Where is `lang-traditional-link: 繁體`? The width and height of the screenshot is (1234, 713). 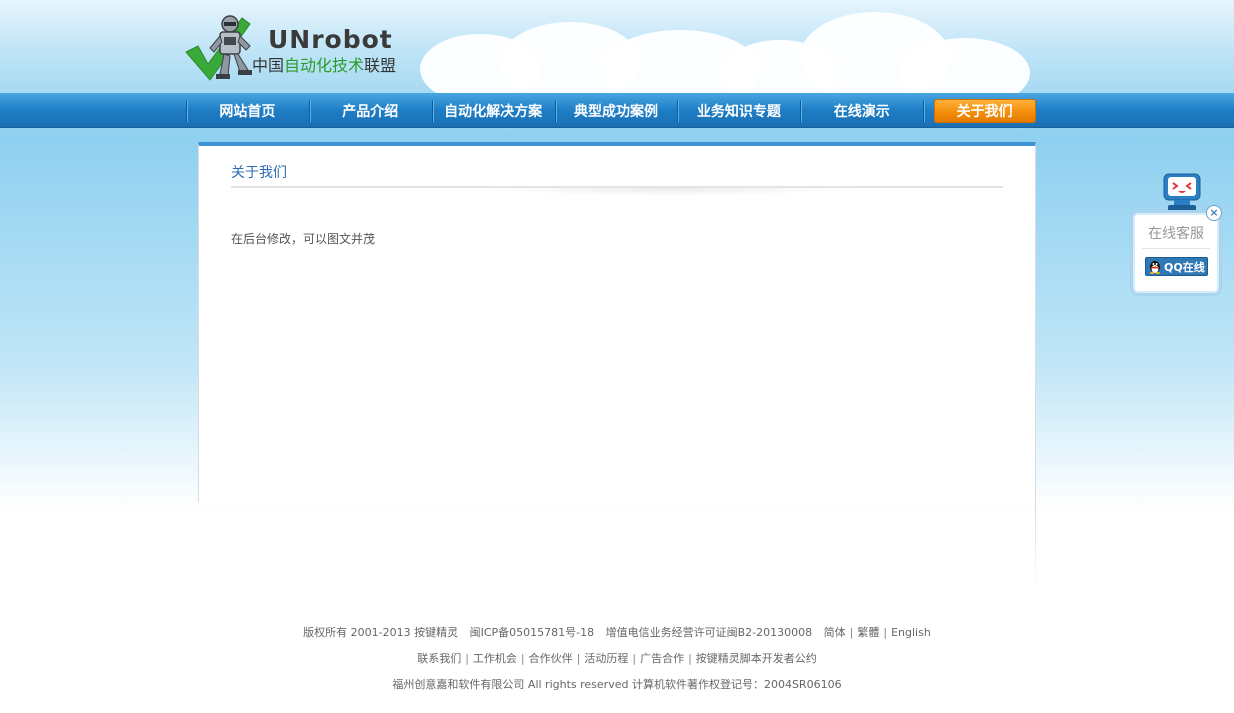
lang-traditional-link: 繁體 is located at coordinates (868, 632).